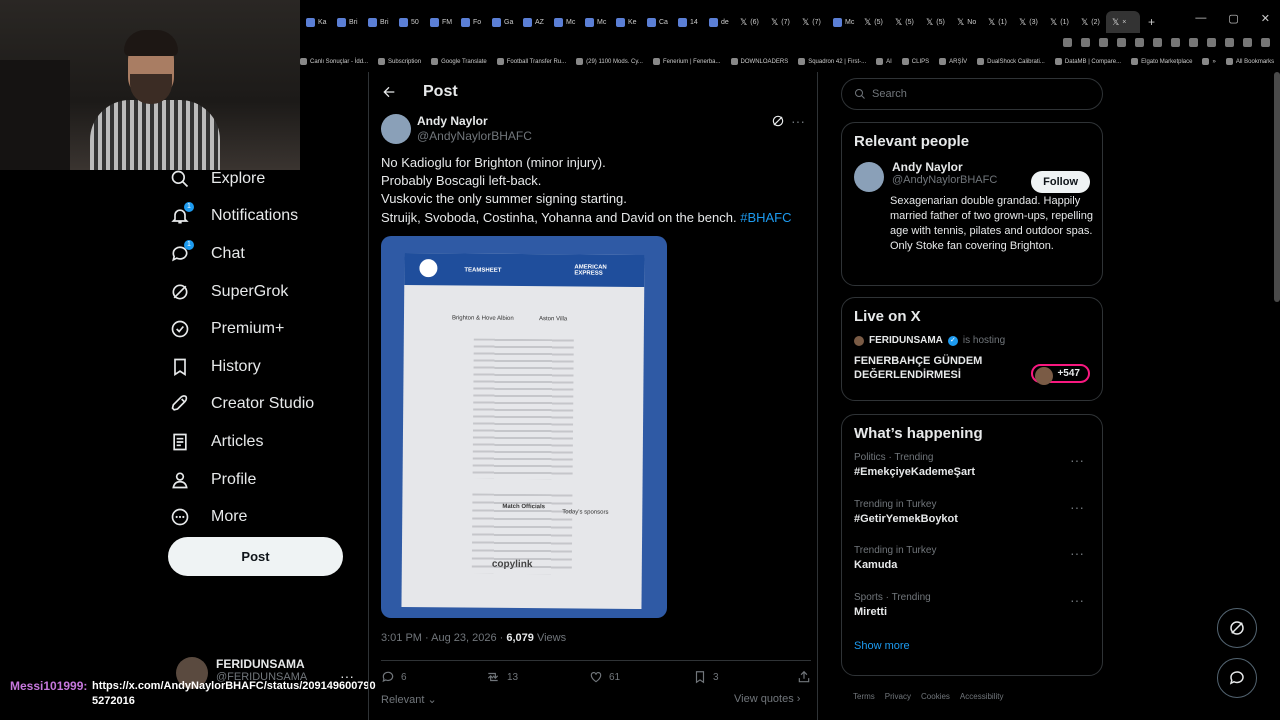 Image resolution: width=1280 pixels, height=720 pixels. Describe the element at coordinates (1233, 18) in the screenshot. I see `maximize-icon: ▢` at that location.